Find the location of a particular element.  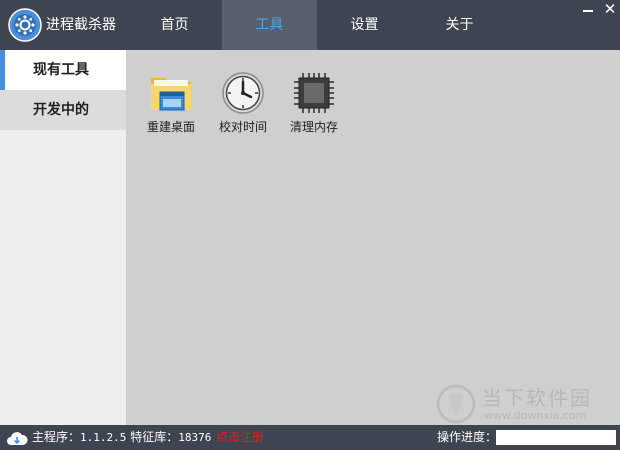

tool-sync-time: 校对时间 is located at coordinates (243, 102).